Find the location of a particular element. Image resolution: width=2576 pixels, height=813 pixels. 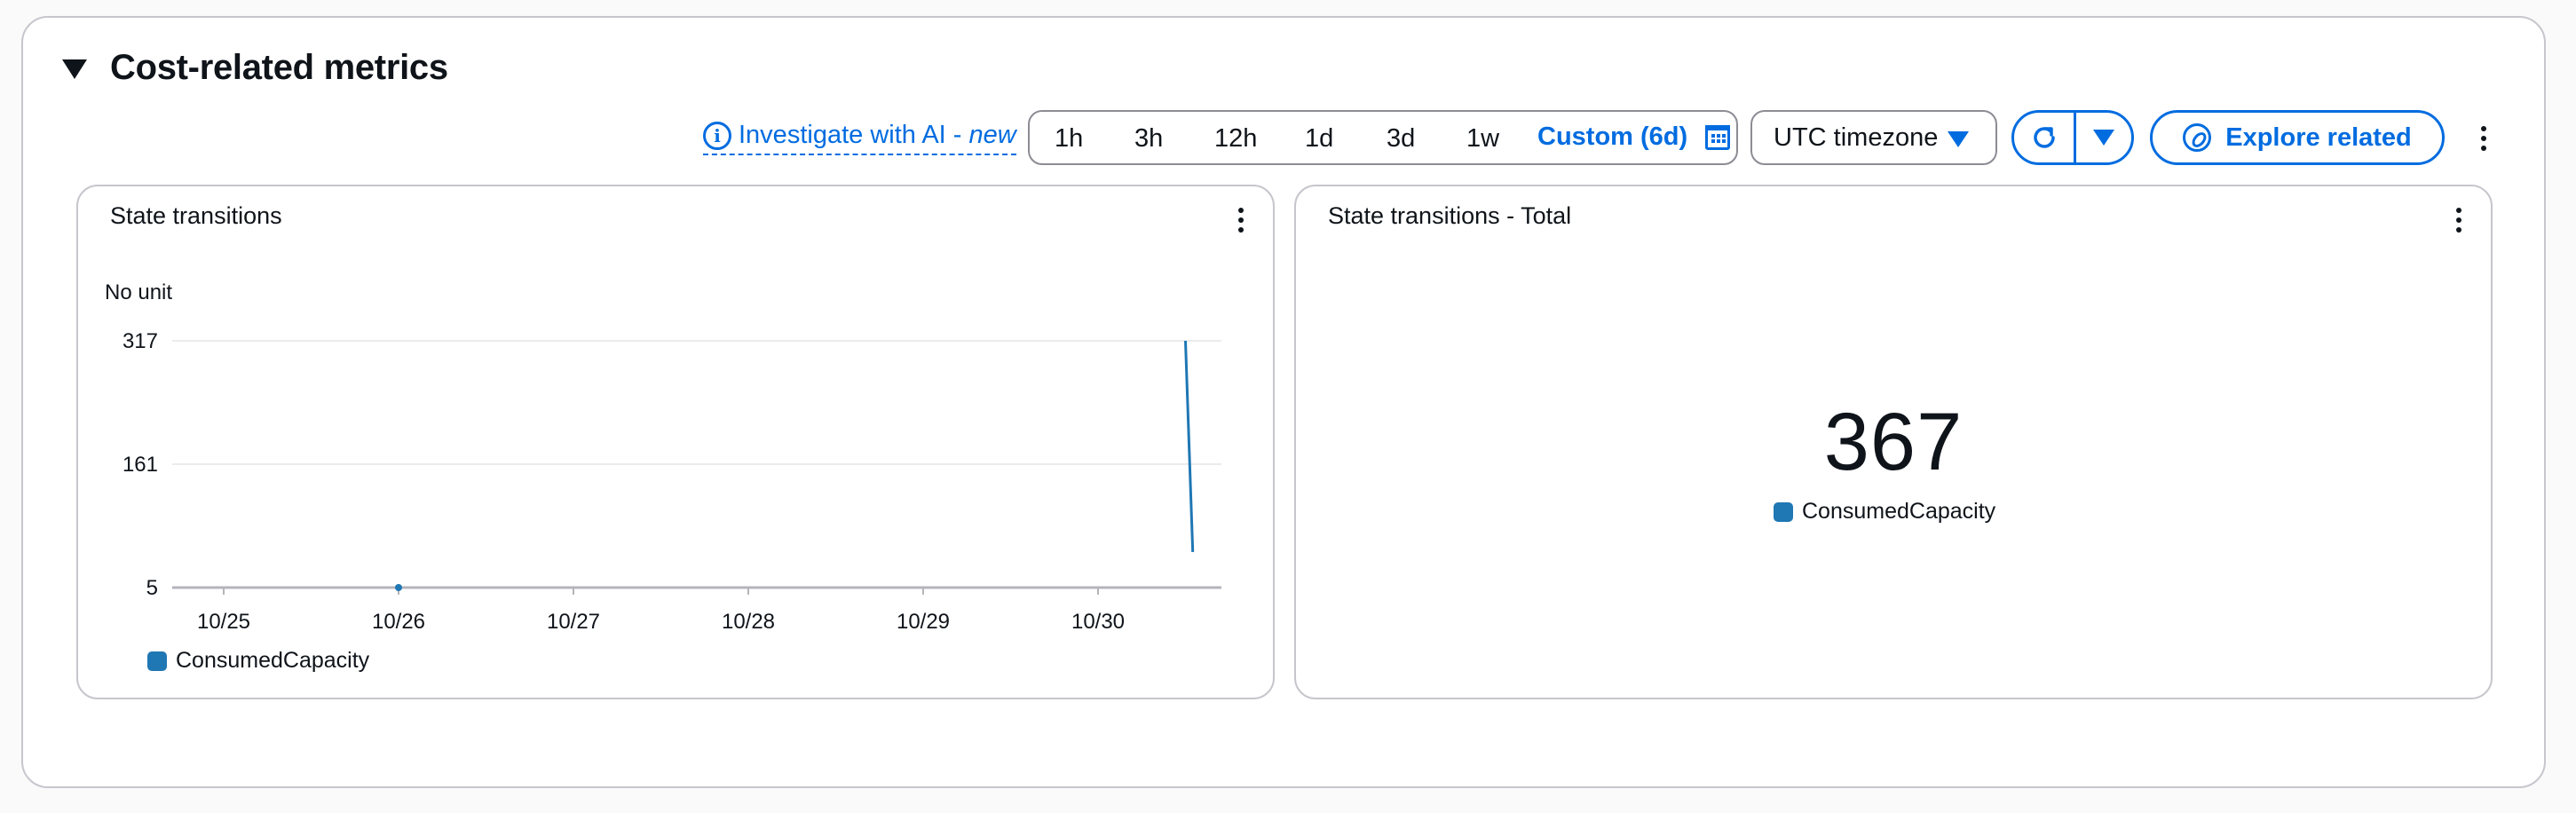

range-3d-button: 3d is located at coordinates (1401, 139).